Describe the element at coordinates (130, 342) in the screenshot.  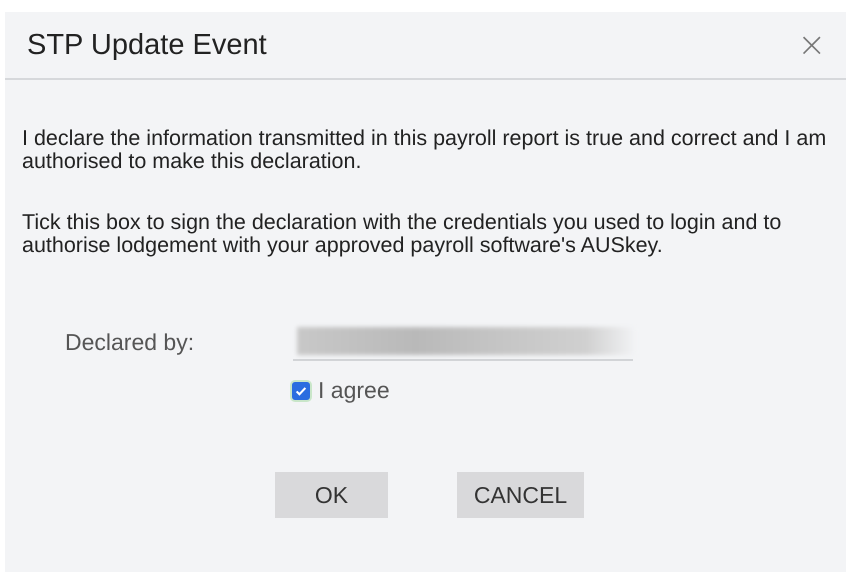
I see `declared-by-label: Declared by:` at that location.